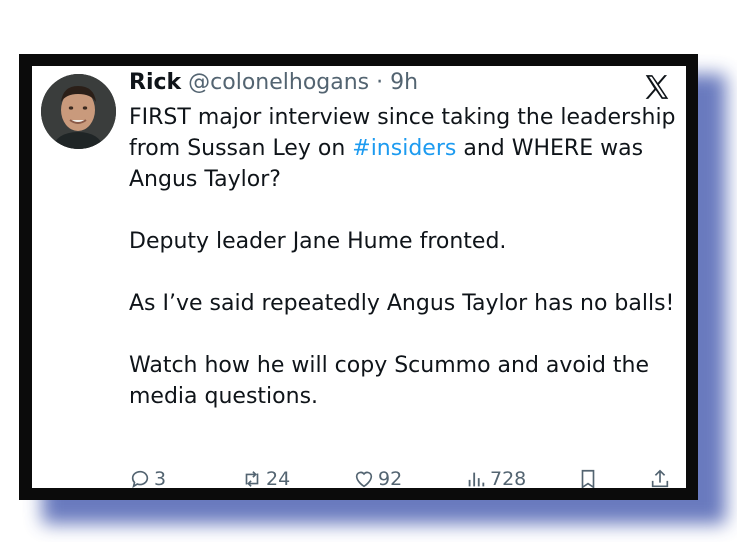 The width and height of the screenshot is (737, 542). Describe the element at coordinates (404, 82) in the screenshot. I see `timestamp: 9h` at that location.